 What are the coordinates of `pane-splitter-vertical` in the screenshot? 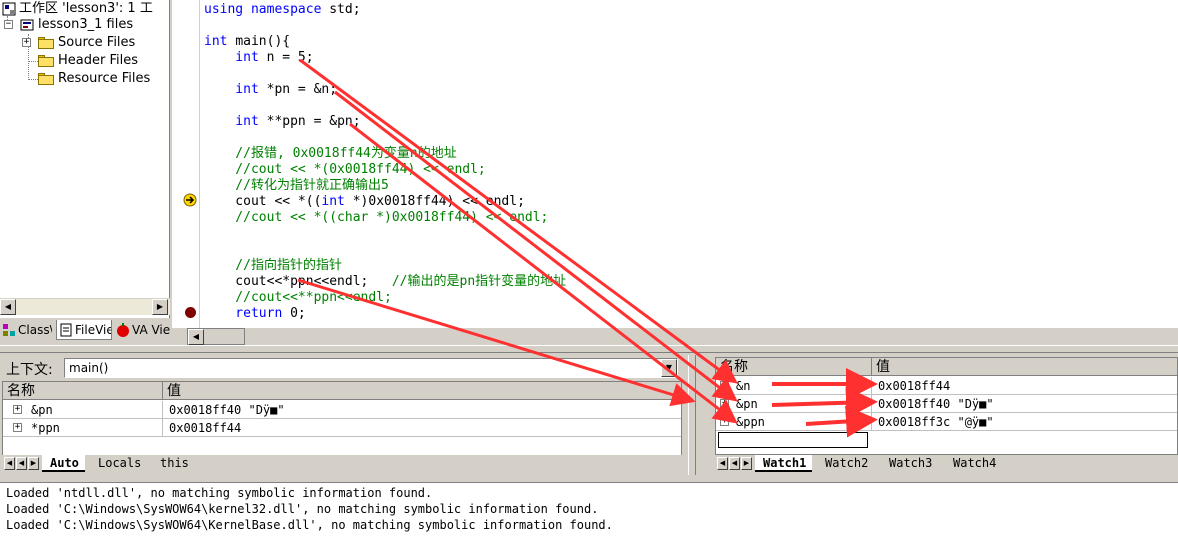 It's located at (692, 415).